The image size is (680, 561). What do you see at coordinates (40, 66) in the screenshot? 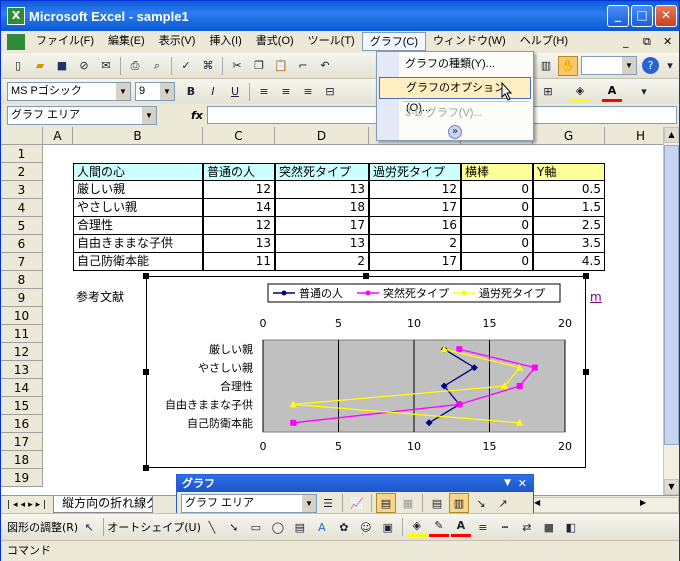
I see `open-icon: ▰` at bounding box center [40, 66].